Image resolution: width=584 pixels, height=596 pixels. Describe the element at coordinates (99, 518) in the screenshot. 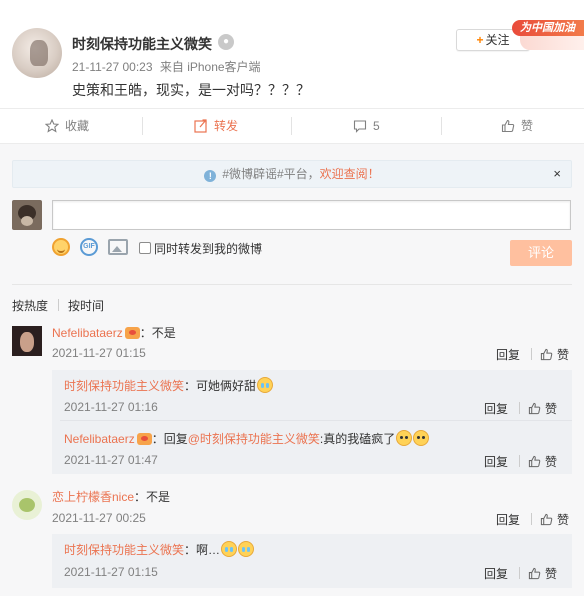

I see `comment-time: 2021-11-27 00:25` at that location.